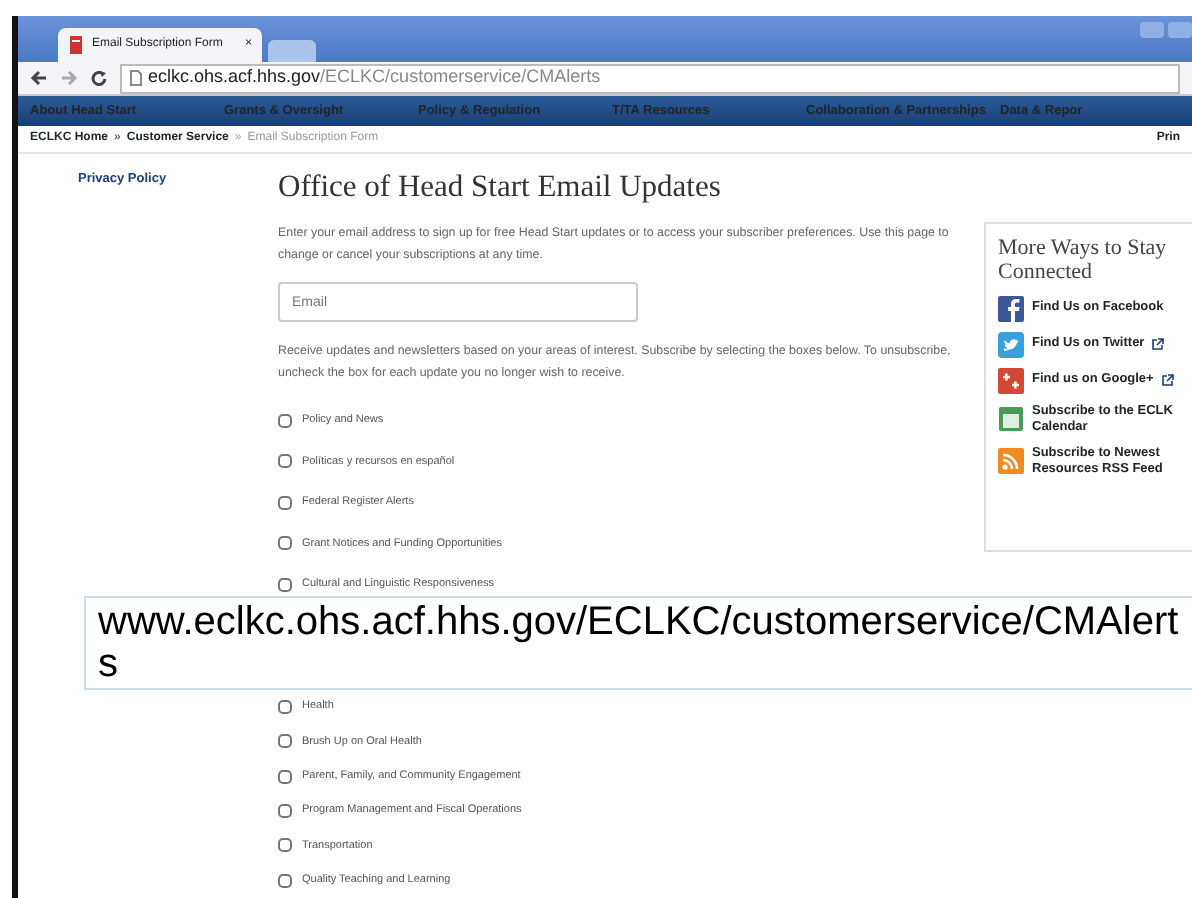 Image resolution: width=1192 pixels, height=898 pixels. What do you see at coordinates (374, 77) in the screenshot?
I see `url-text: eclkc.ohs.acf.hhs.gov/ECLKC/customerservice/CMAlerts` at bounding box center [374, 77].